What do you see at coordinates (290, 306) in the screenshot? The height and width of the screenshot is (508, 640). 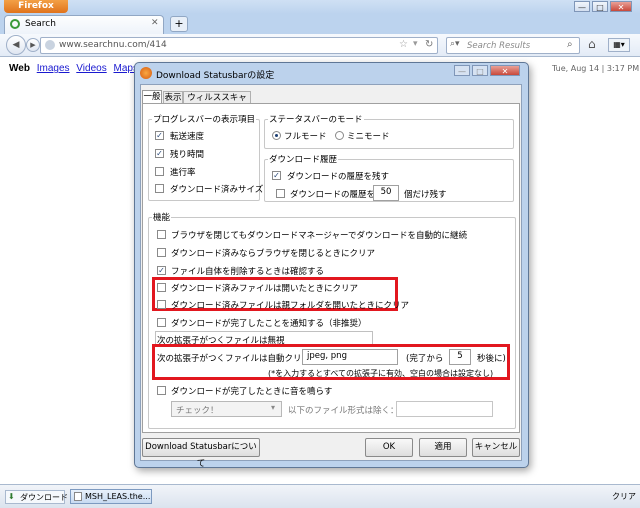 I see `label-clear-on-open-folder: ダウンロード済みファイルは親フォルダを開いたときにクリア` at bounding box center [290, 306].